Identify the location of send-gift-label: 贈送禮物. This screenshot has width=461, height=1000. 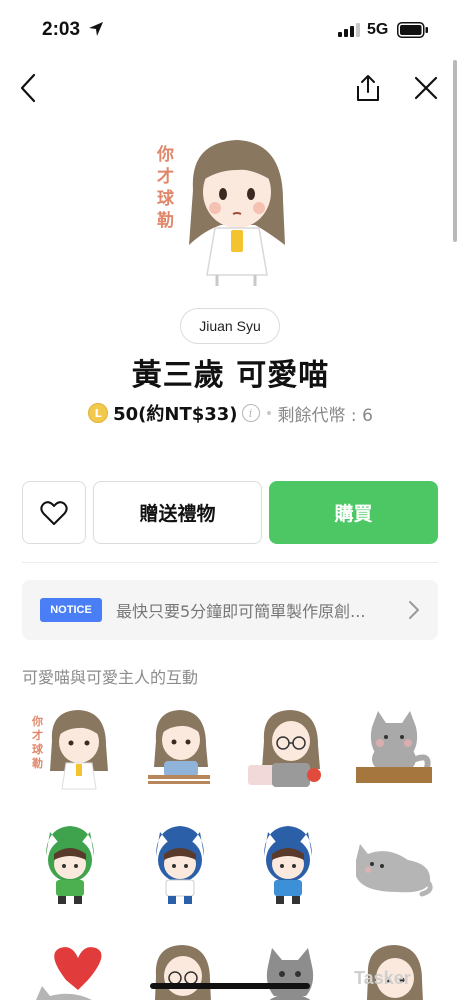
(177, 514).